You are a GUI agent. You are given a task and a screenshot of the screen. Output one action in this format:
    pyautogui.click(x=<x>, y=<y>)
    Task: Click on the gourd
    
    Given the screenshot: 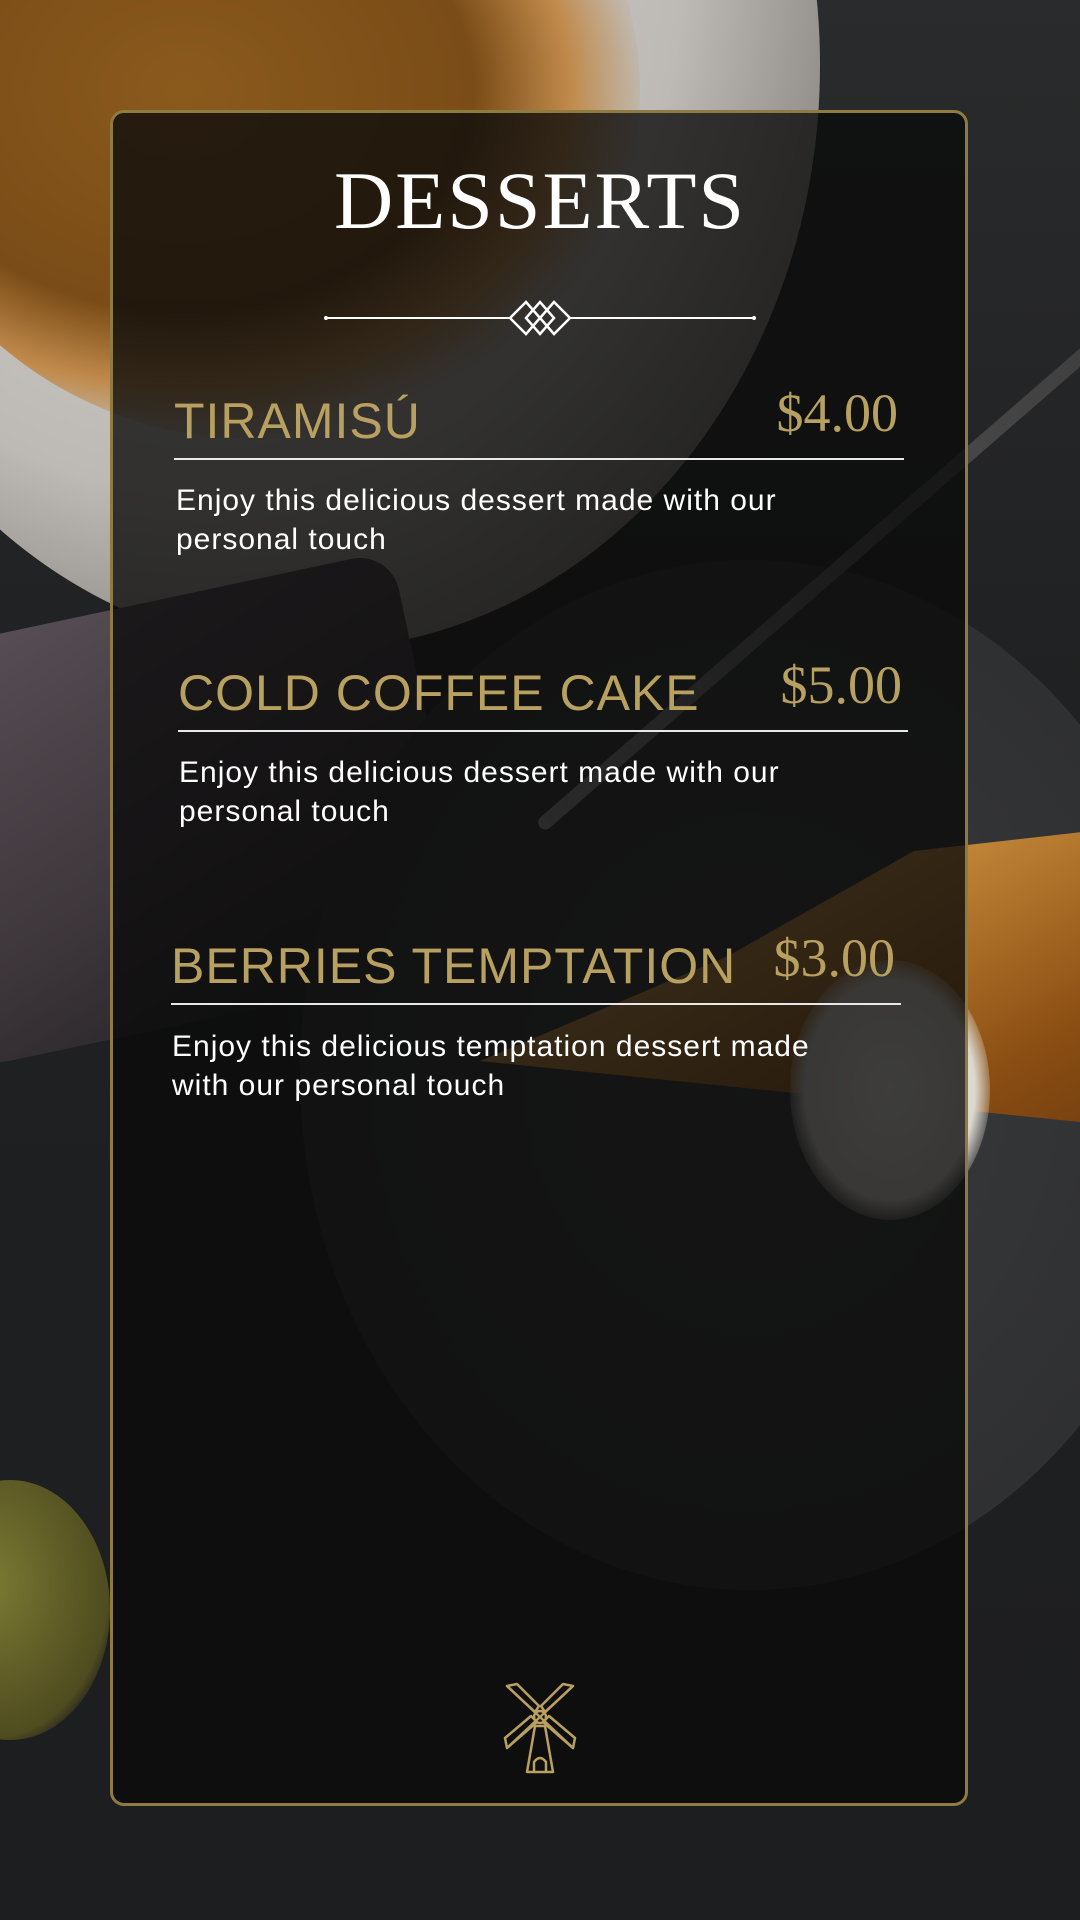 What is the action you would take?
    pyautogui.click(x=55, y=1610)
    